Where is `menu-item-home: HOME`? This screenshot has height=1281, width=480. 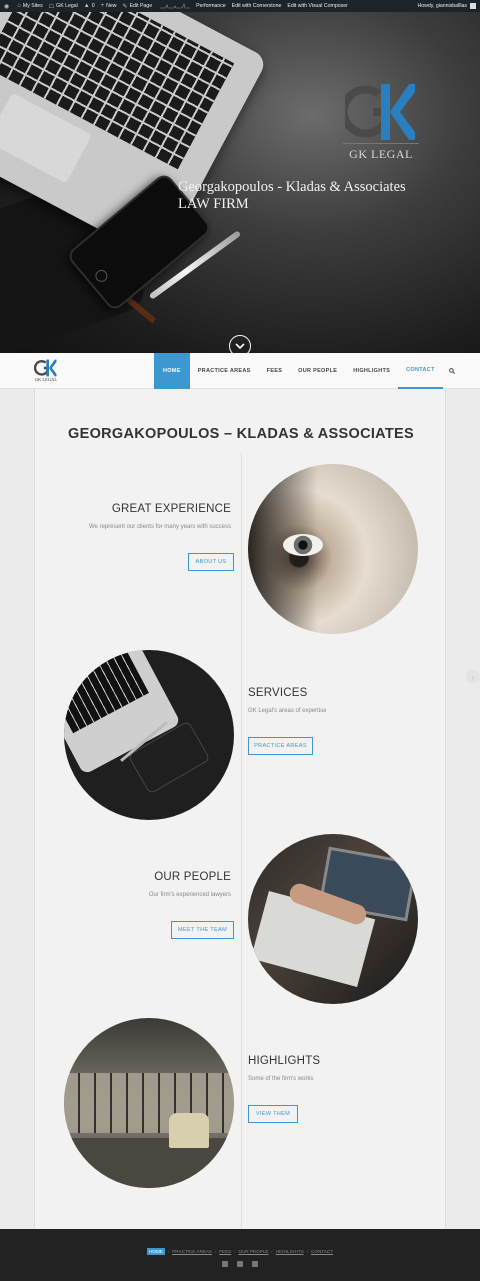 menu-item-home: HOME is located at coordinates (172, 371).